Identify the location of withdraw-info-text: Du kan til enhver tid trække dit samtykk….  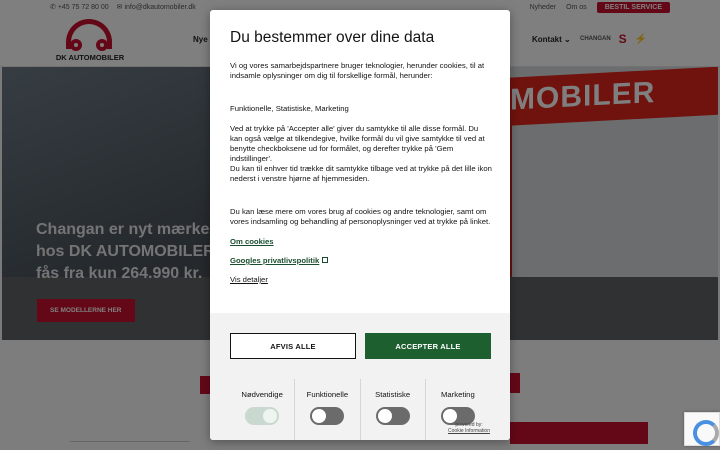
(361, 173).